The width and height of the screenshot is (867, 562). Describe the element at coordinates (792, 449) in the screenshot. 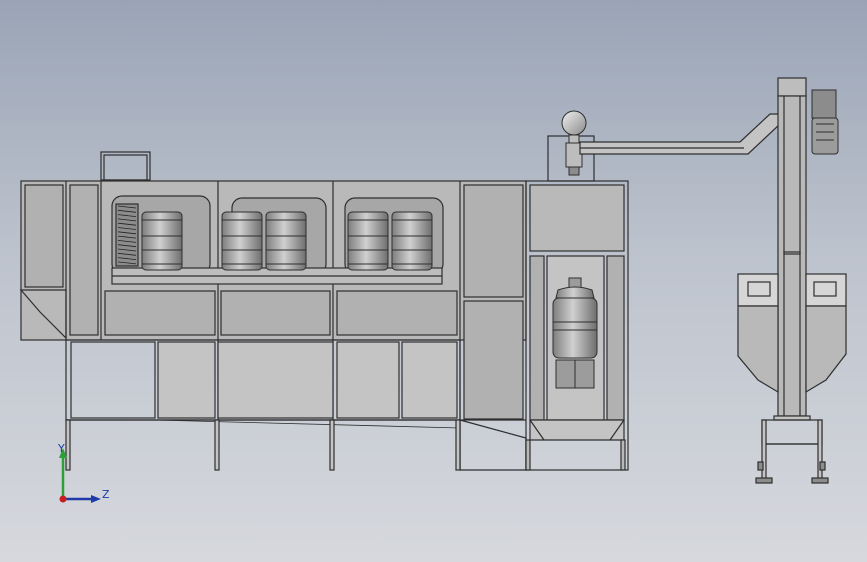

I see `elevator-stand` at that location.